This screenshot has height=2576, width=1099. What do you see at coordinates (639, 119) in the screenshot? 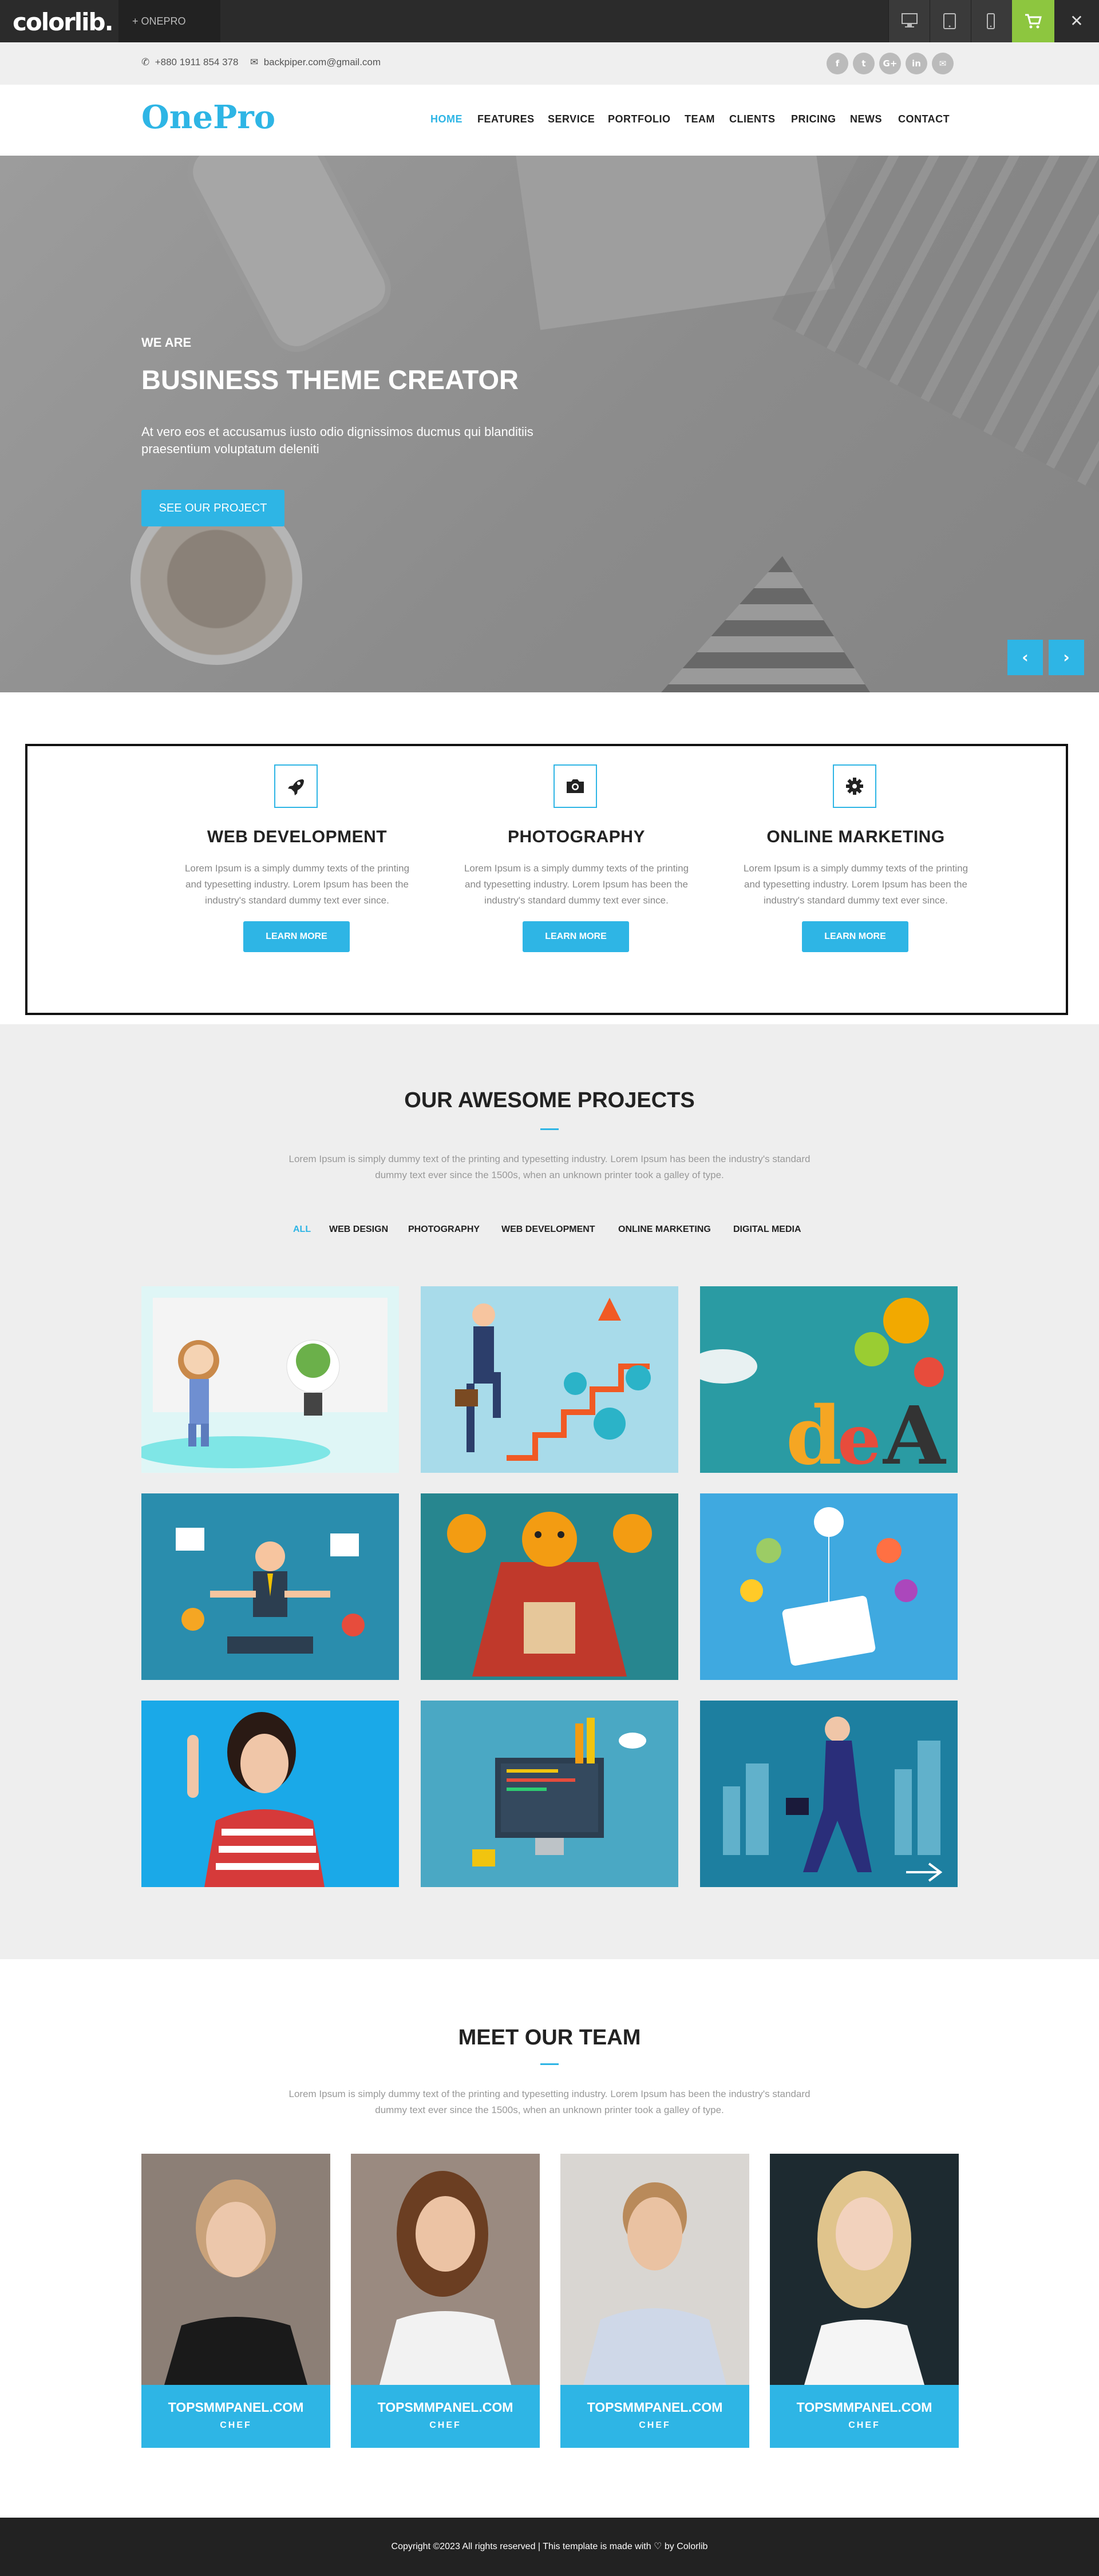
I see `nav-portfolio: PORTFOLIO` at bounding box center [639, 119].